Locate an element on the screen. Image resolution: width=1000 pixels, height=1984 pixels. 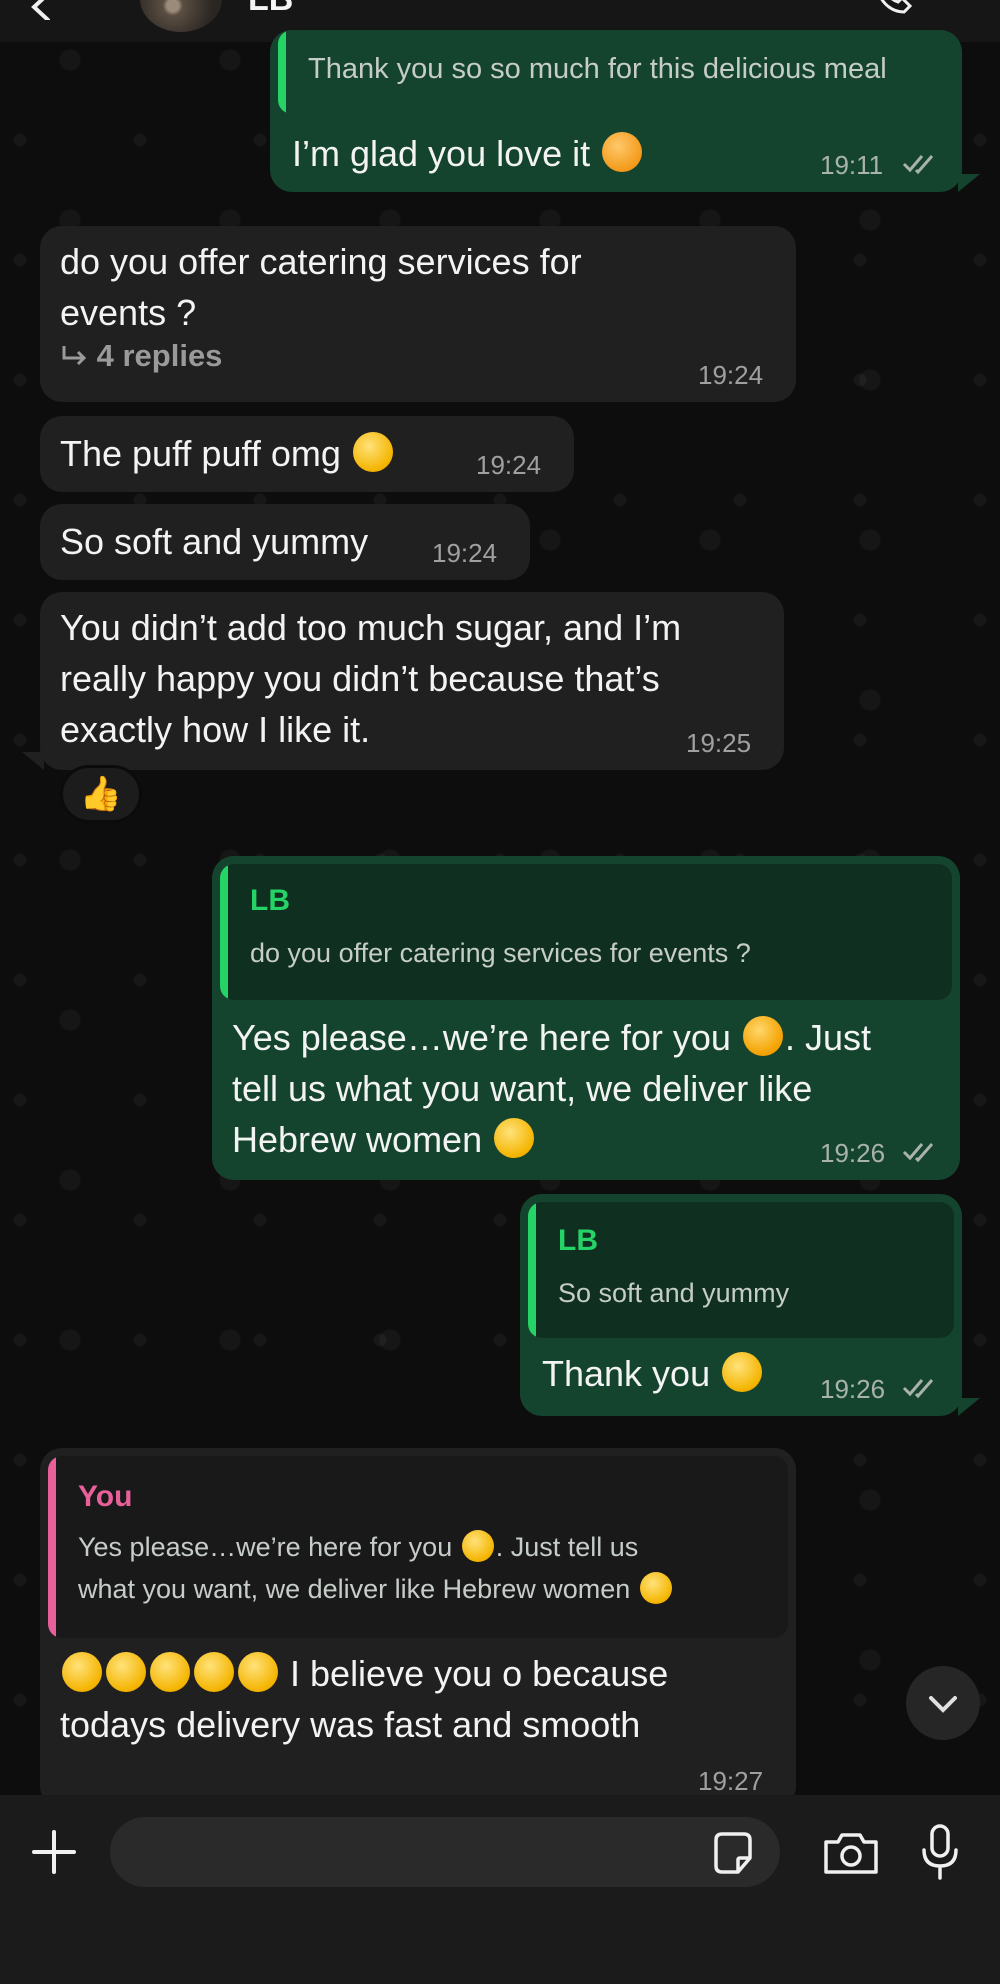
avatar is located at coordinates (181, 16).